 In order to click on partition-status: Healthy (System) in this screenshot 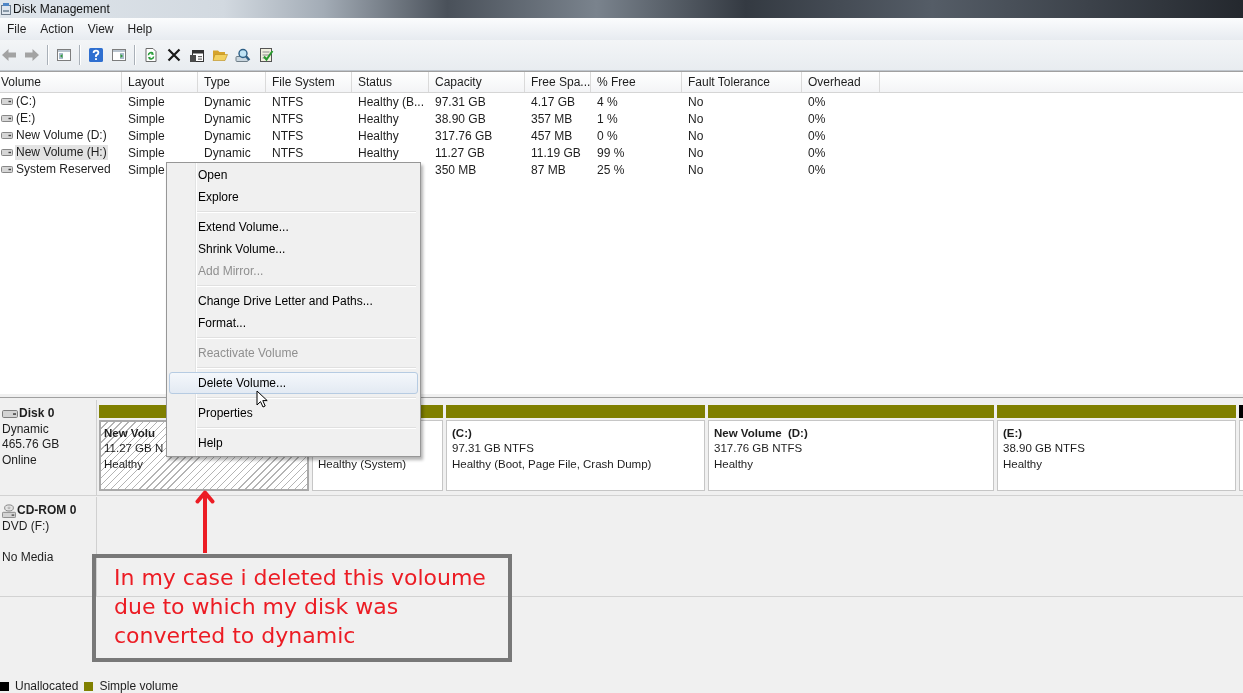, I will do `click(362, 463)`.